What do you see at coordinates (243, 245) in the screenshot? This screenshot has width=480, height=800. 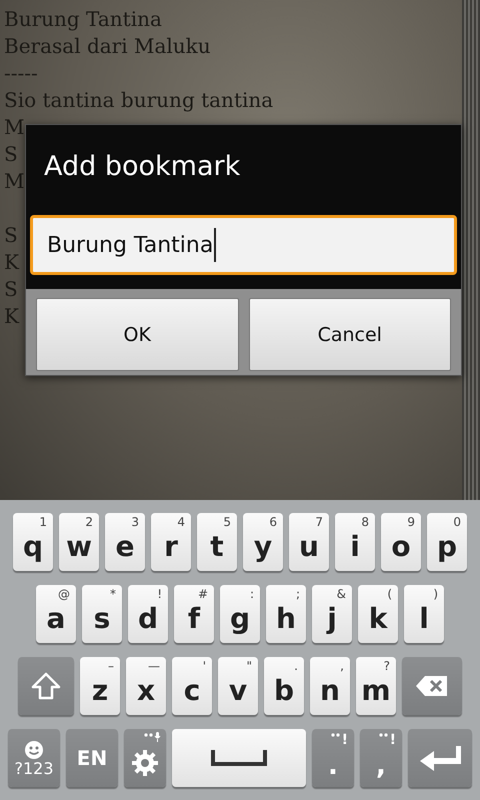 I see `input-field: Burung Tantina` at bounding box center [243, 245].